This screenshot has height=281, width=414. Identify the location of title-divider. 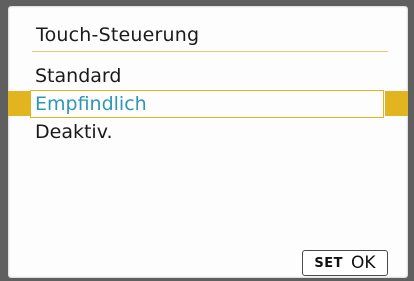
(210, 51).